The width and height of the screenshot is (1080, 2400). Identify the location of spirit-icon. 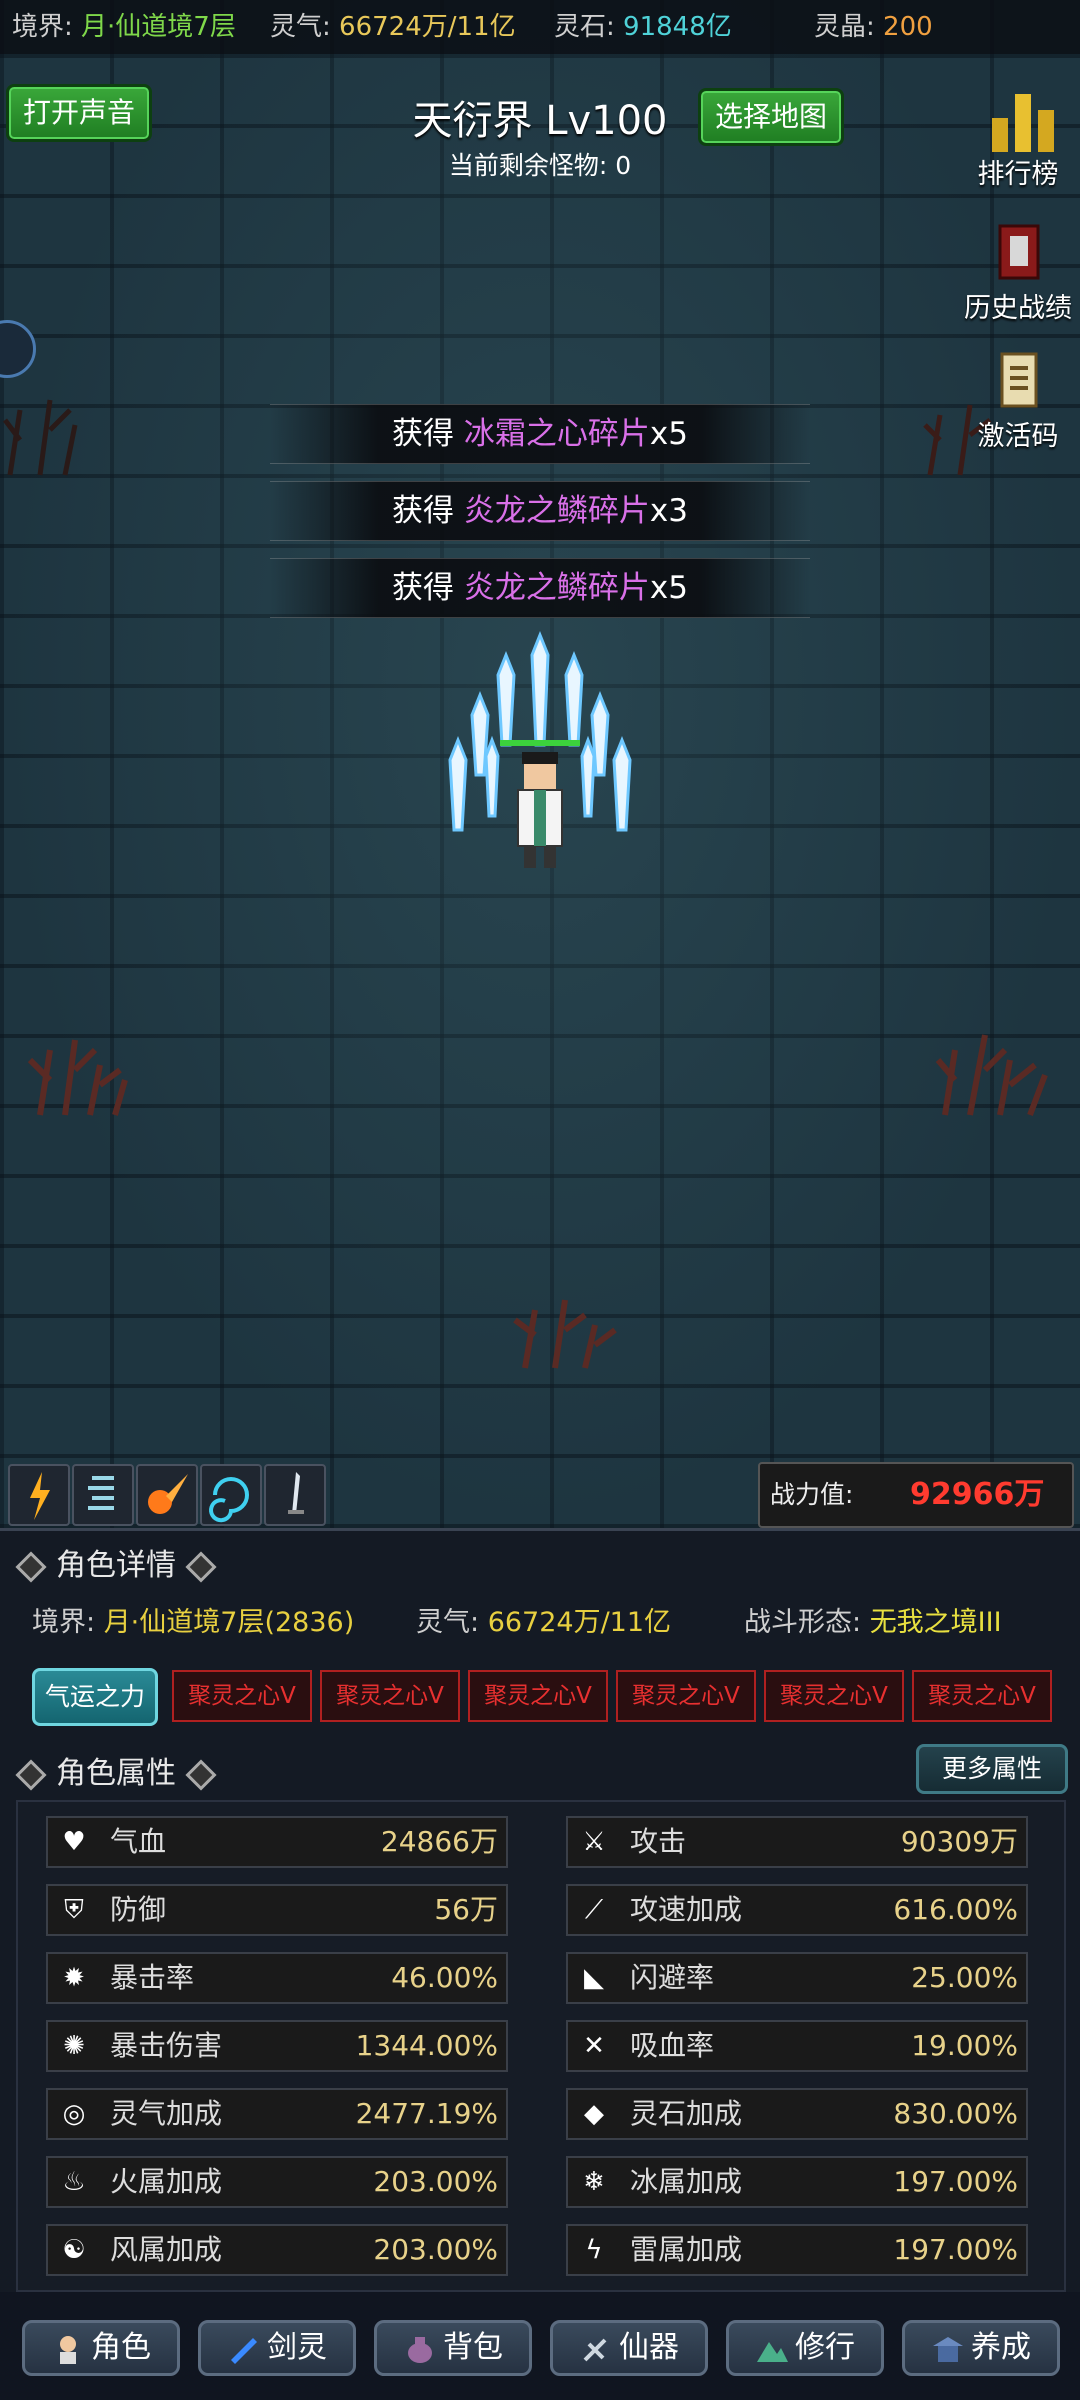
(244, 2350).